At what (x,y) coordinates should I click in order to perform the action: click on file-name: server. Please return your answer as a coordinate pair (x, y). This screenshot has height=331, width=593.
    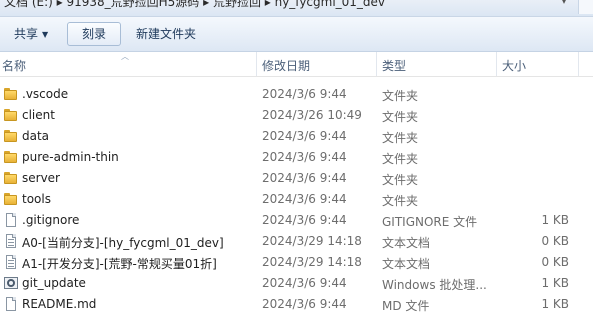
    Looking at the image, I should click on (41, 178).